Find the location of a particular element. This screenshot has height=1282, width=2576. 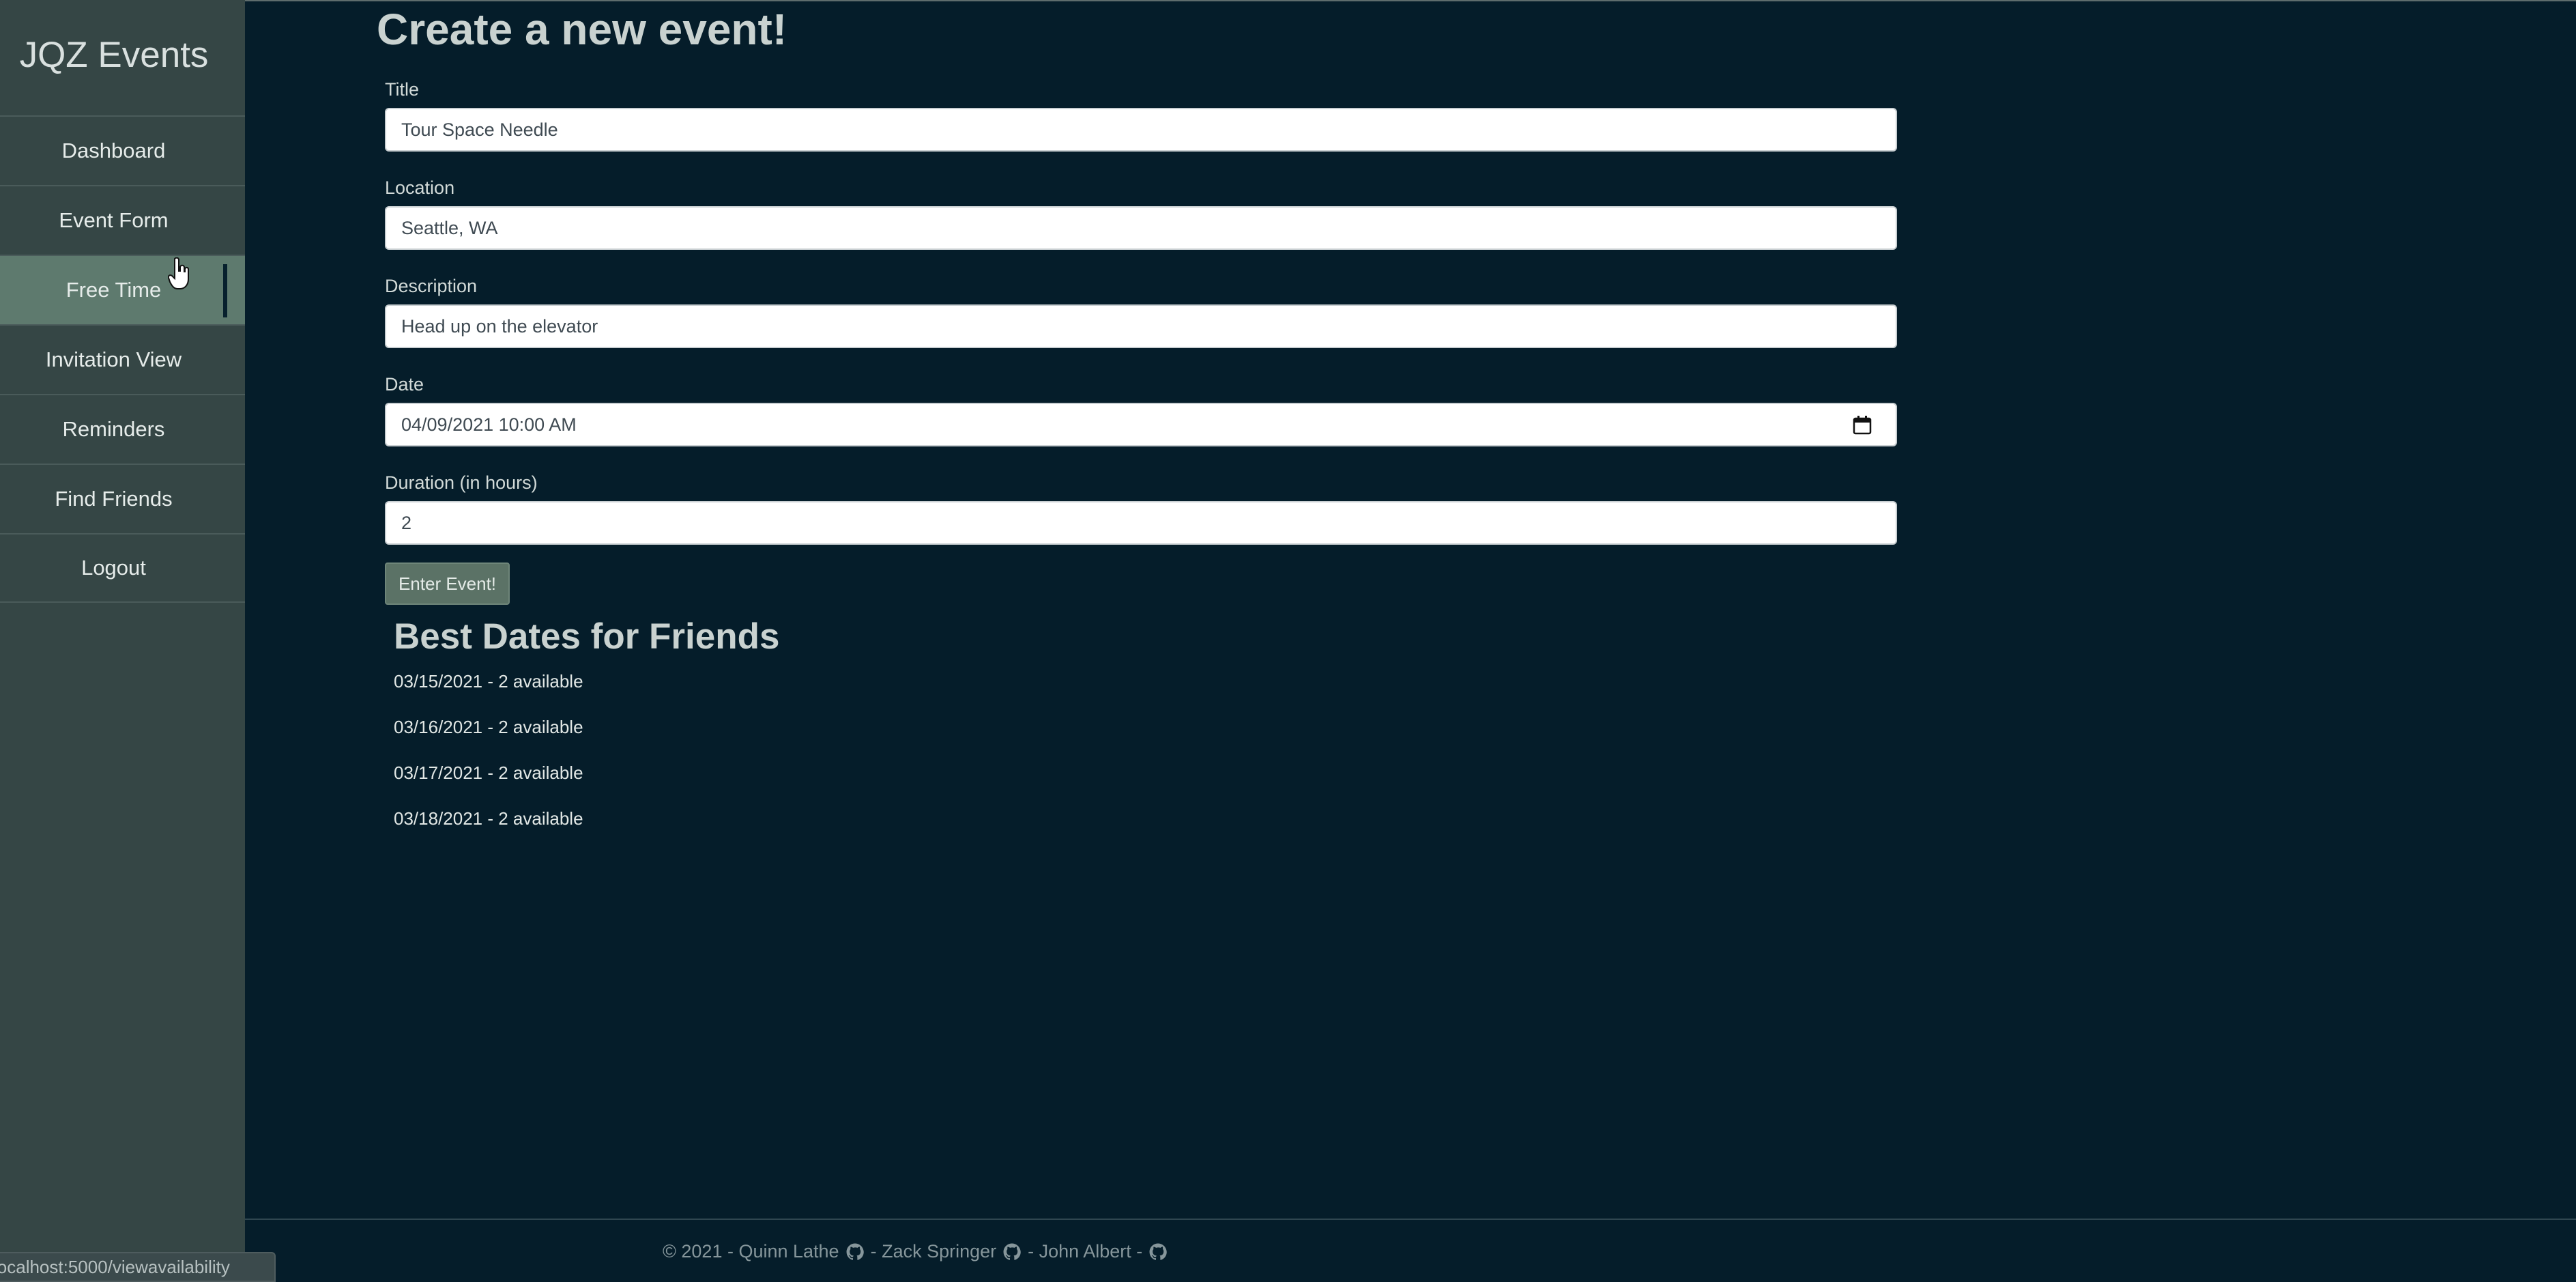

location-value: Seattle, WA is located at coordinates (449, 227).